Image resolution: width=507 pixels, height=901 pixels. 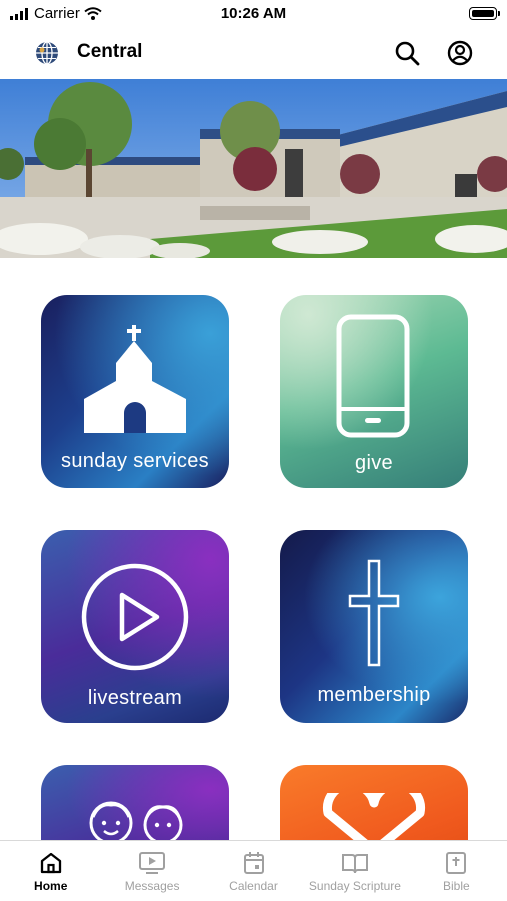 I want to click on cross-icon, so click(x=374, y=613).